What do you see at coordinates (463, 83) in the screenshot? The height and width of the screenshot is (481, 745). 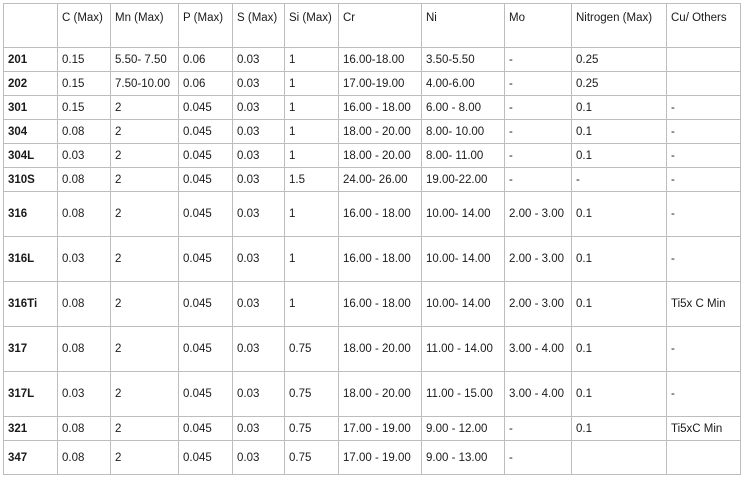 I see `cell-ni: 4.00-6.00` at bounding box center [463, 83].